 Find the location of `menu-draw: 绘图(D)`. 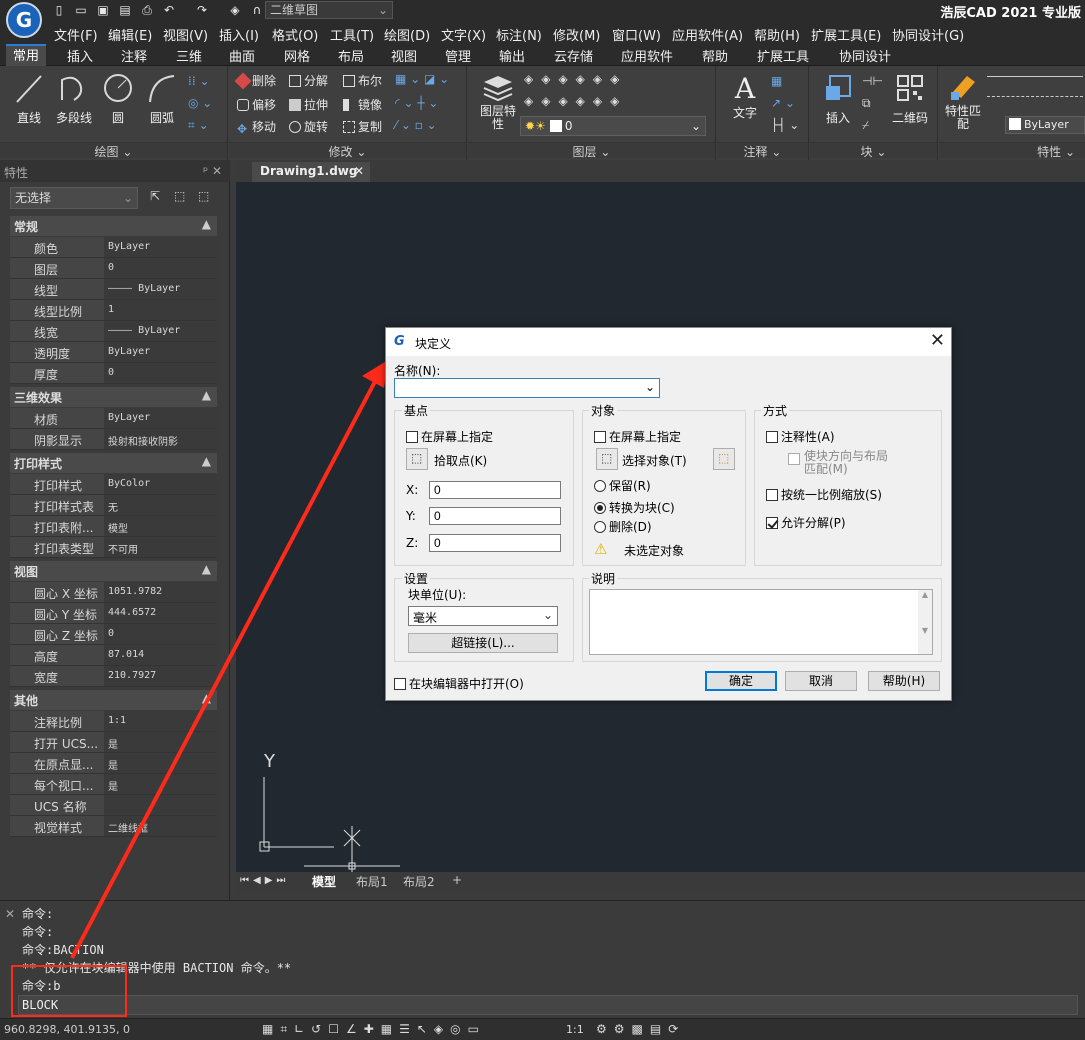

menu-draw: 绘图(D) is located at coordinates (407, 34).